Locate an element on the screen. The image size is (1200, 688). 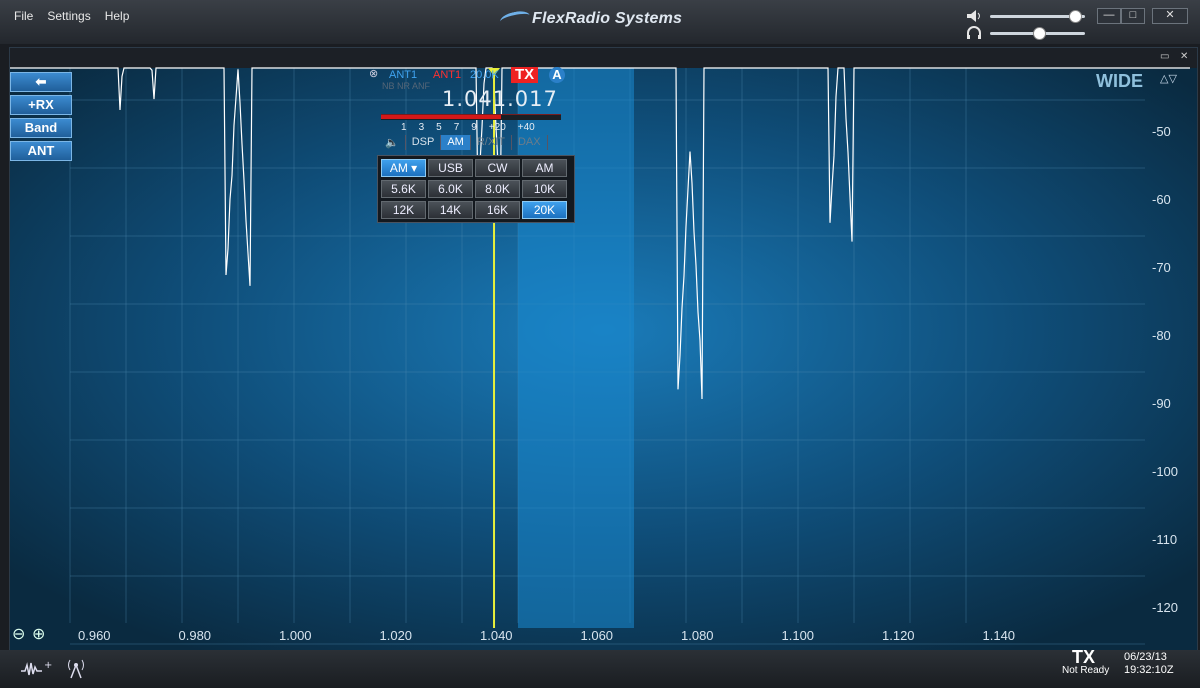
s-scale-tick: 5 is located at coordinates (439, 127).